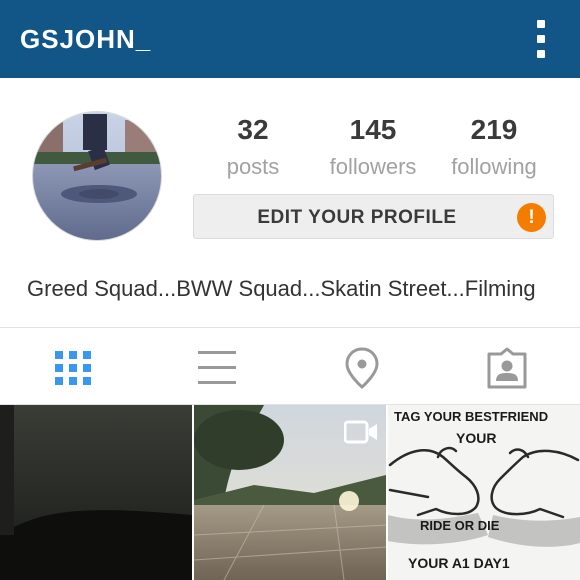 The image size is (580, 580). Describe the element at coordinates (507, 368) in the screenshot. I see `tagged-person-icon` at that location.